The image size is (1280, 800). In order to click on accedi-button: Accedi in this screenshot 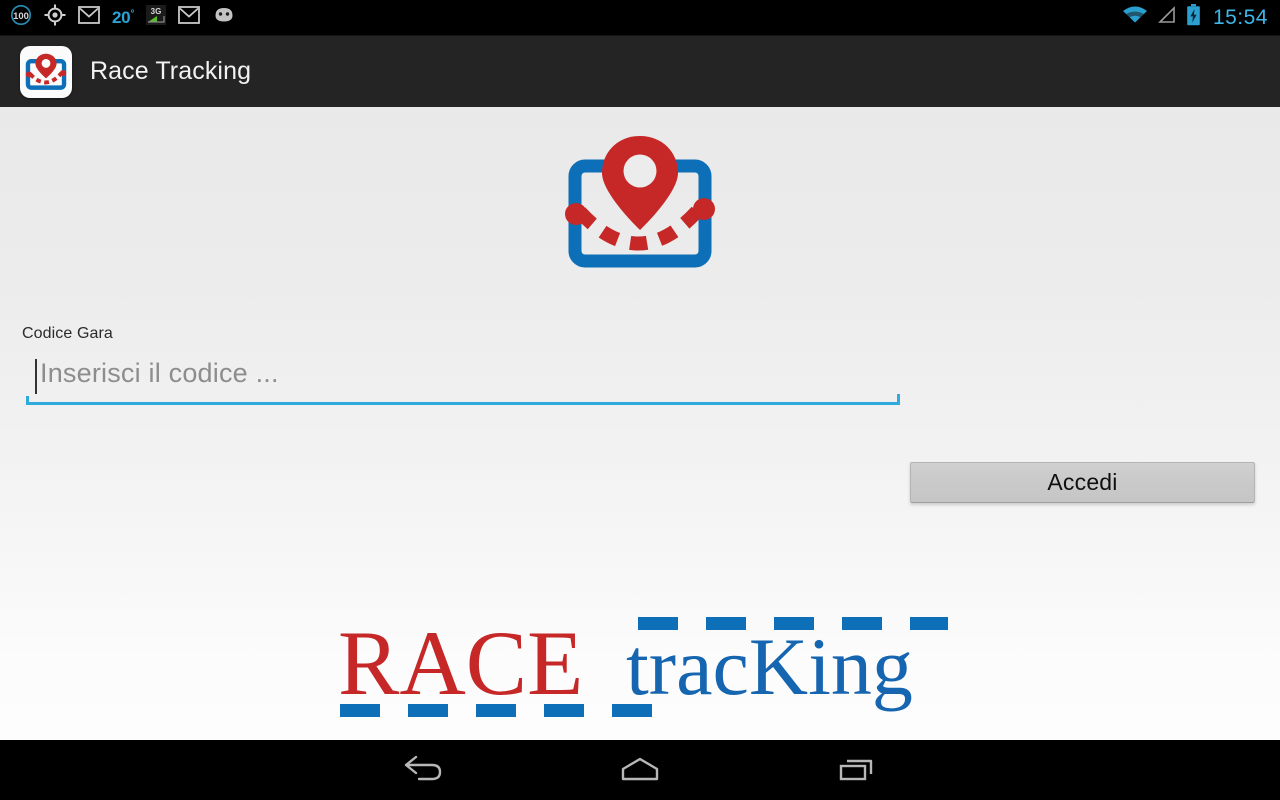, I will do `click(1082, 482)`.